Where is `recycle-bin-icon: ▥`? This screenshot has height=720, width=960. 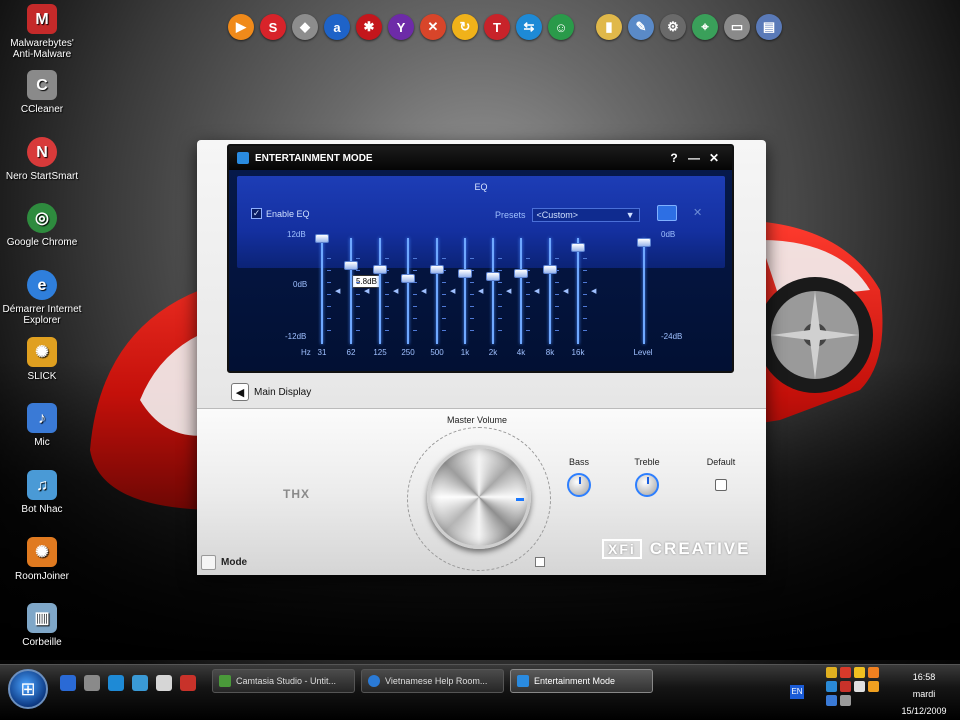 recycle-bin-icon: ▥ is located at coordinates (42, 618).